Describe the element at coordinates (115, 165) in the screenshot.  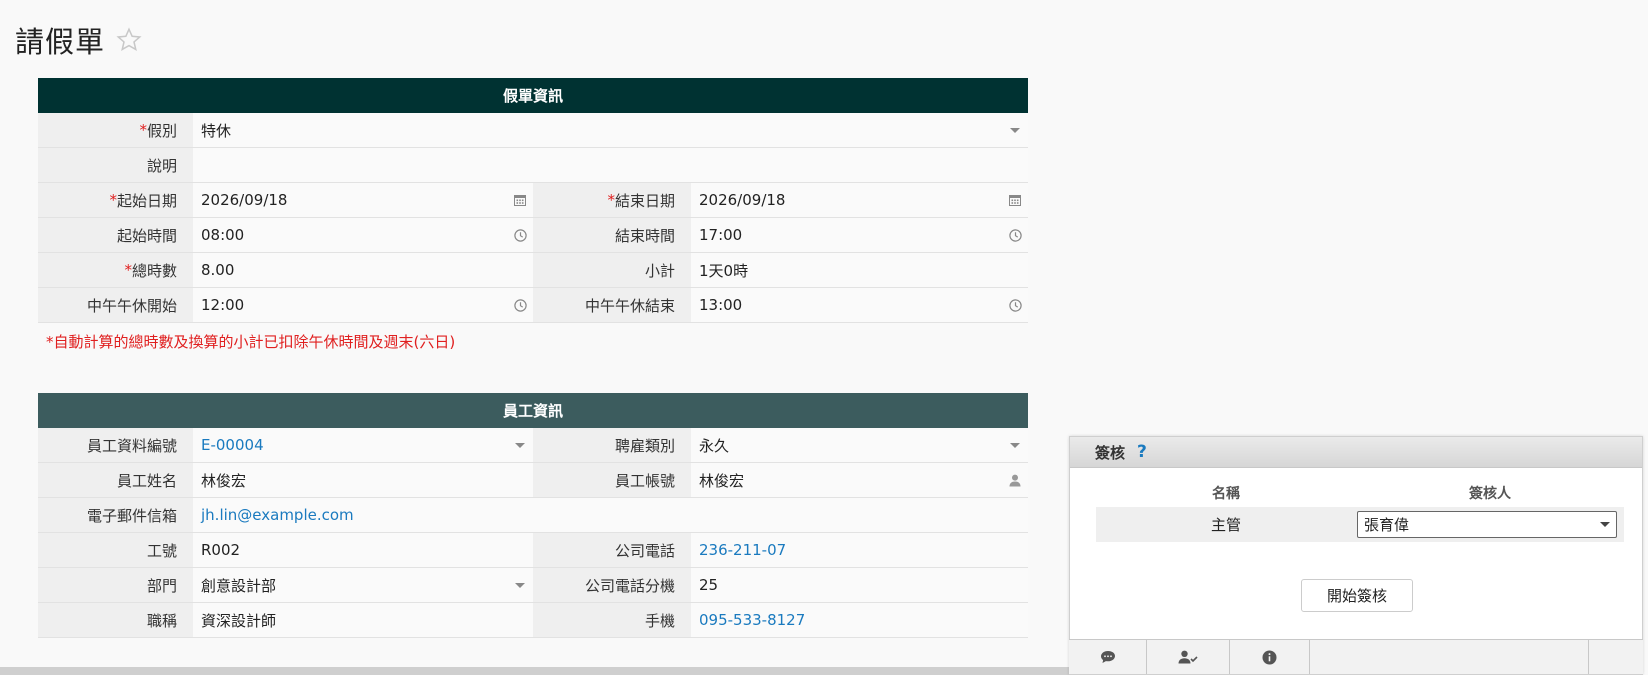
I see `description-label: 說明` at that location.